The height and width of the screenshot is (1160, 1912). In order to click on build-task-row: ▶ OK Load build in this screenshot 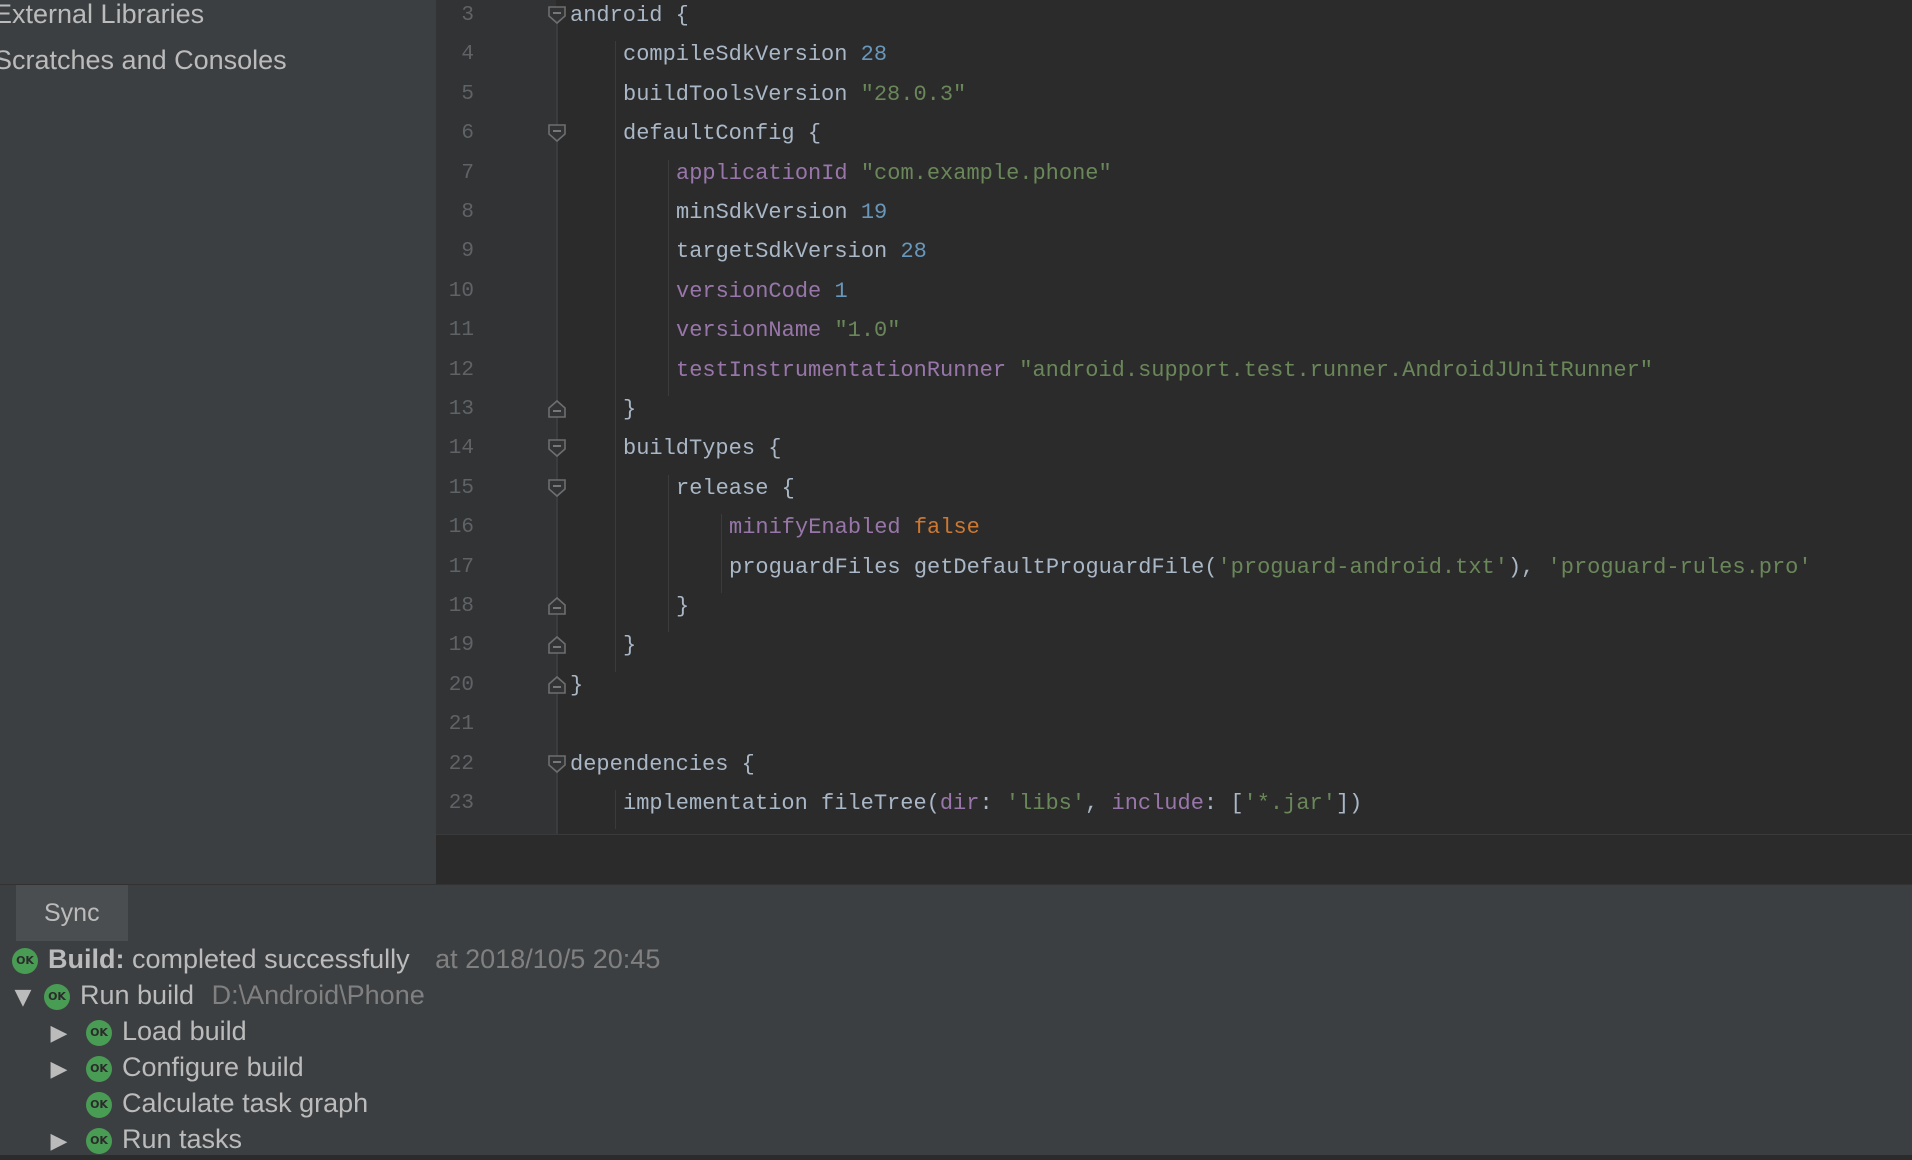, I will do `click(147, 1031)`.